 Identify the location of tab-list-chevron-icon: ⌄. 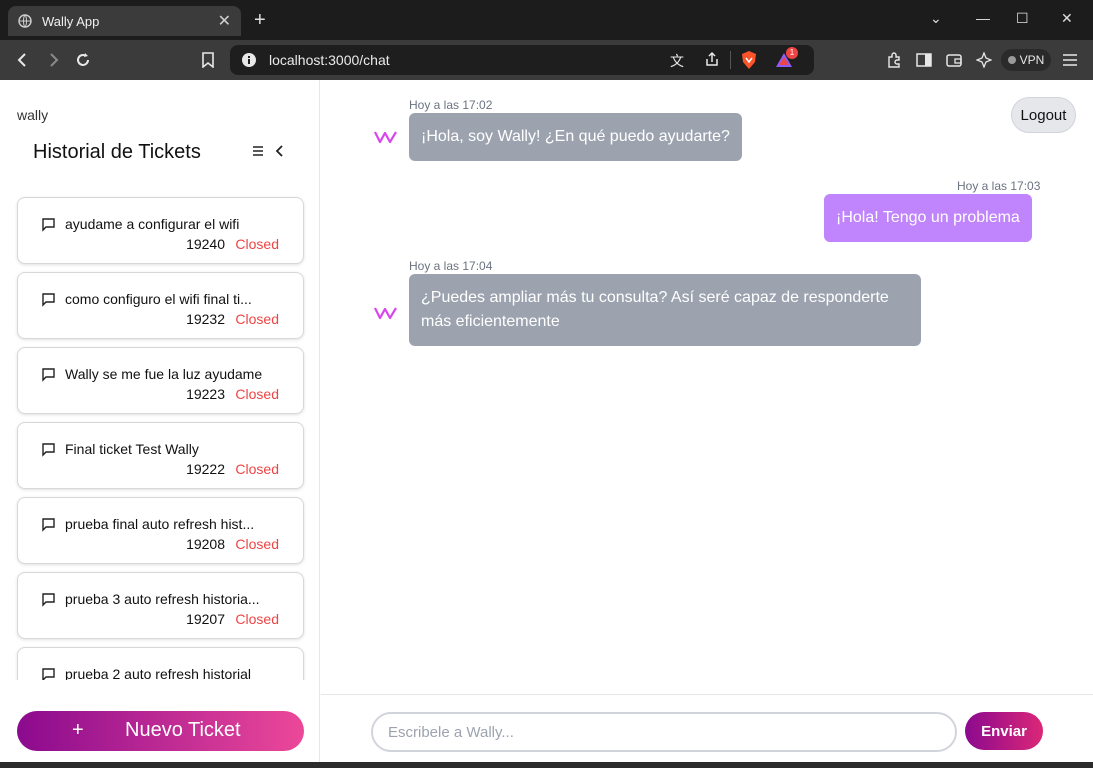
(936, 18).